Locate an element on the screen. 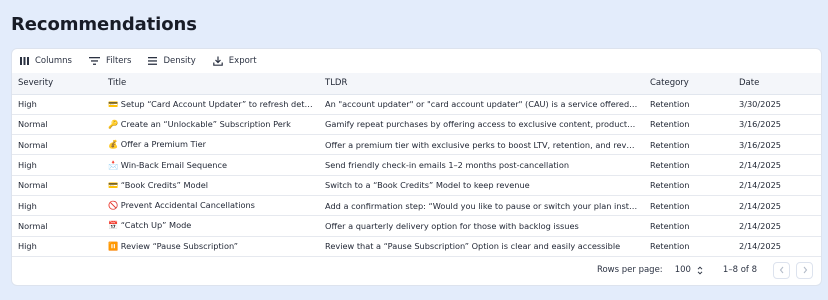  column-header-title: Title is located at coordinates (210, 84).